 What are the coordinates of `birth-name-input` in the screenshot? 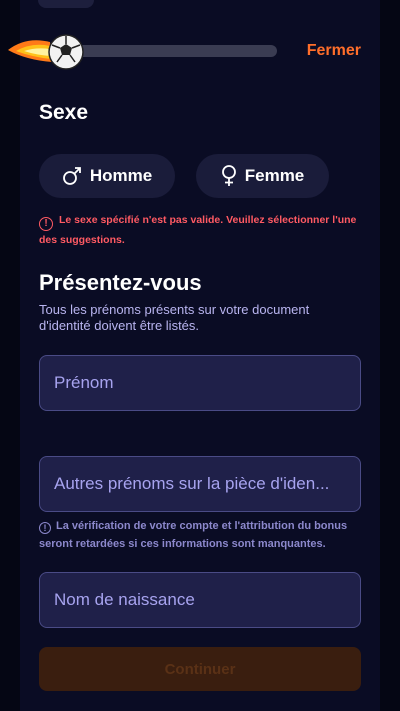 It's located at (200, 600).